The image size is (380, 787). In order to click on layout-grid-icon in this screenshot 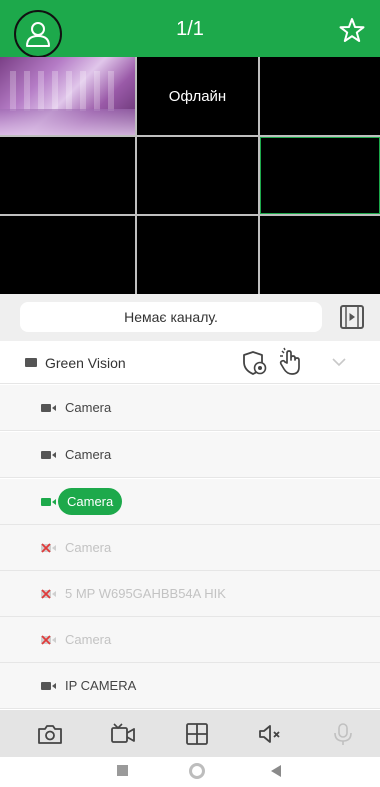, I will do `click(197, 734)`.